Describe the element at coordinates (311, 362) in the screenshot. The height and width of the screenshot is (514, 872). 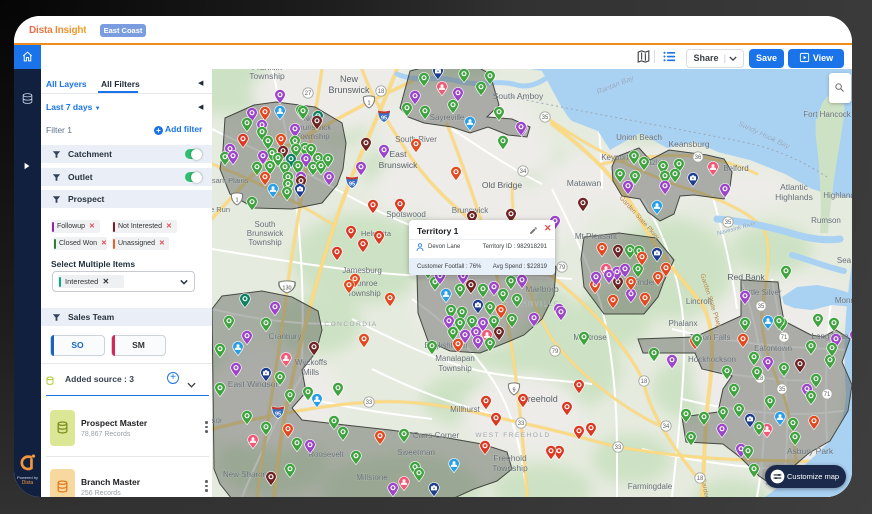
I see `svg-text: Wyckoffs` at that location.